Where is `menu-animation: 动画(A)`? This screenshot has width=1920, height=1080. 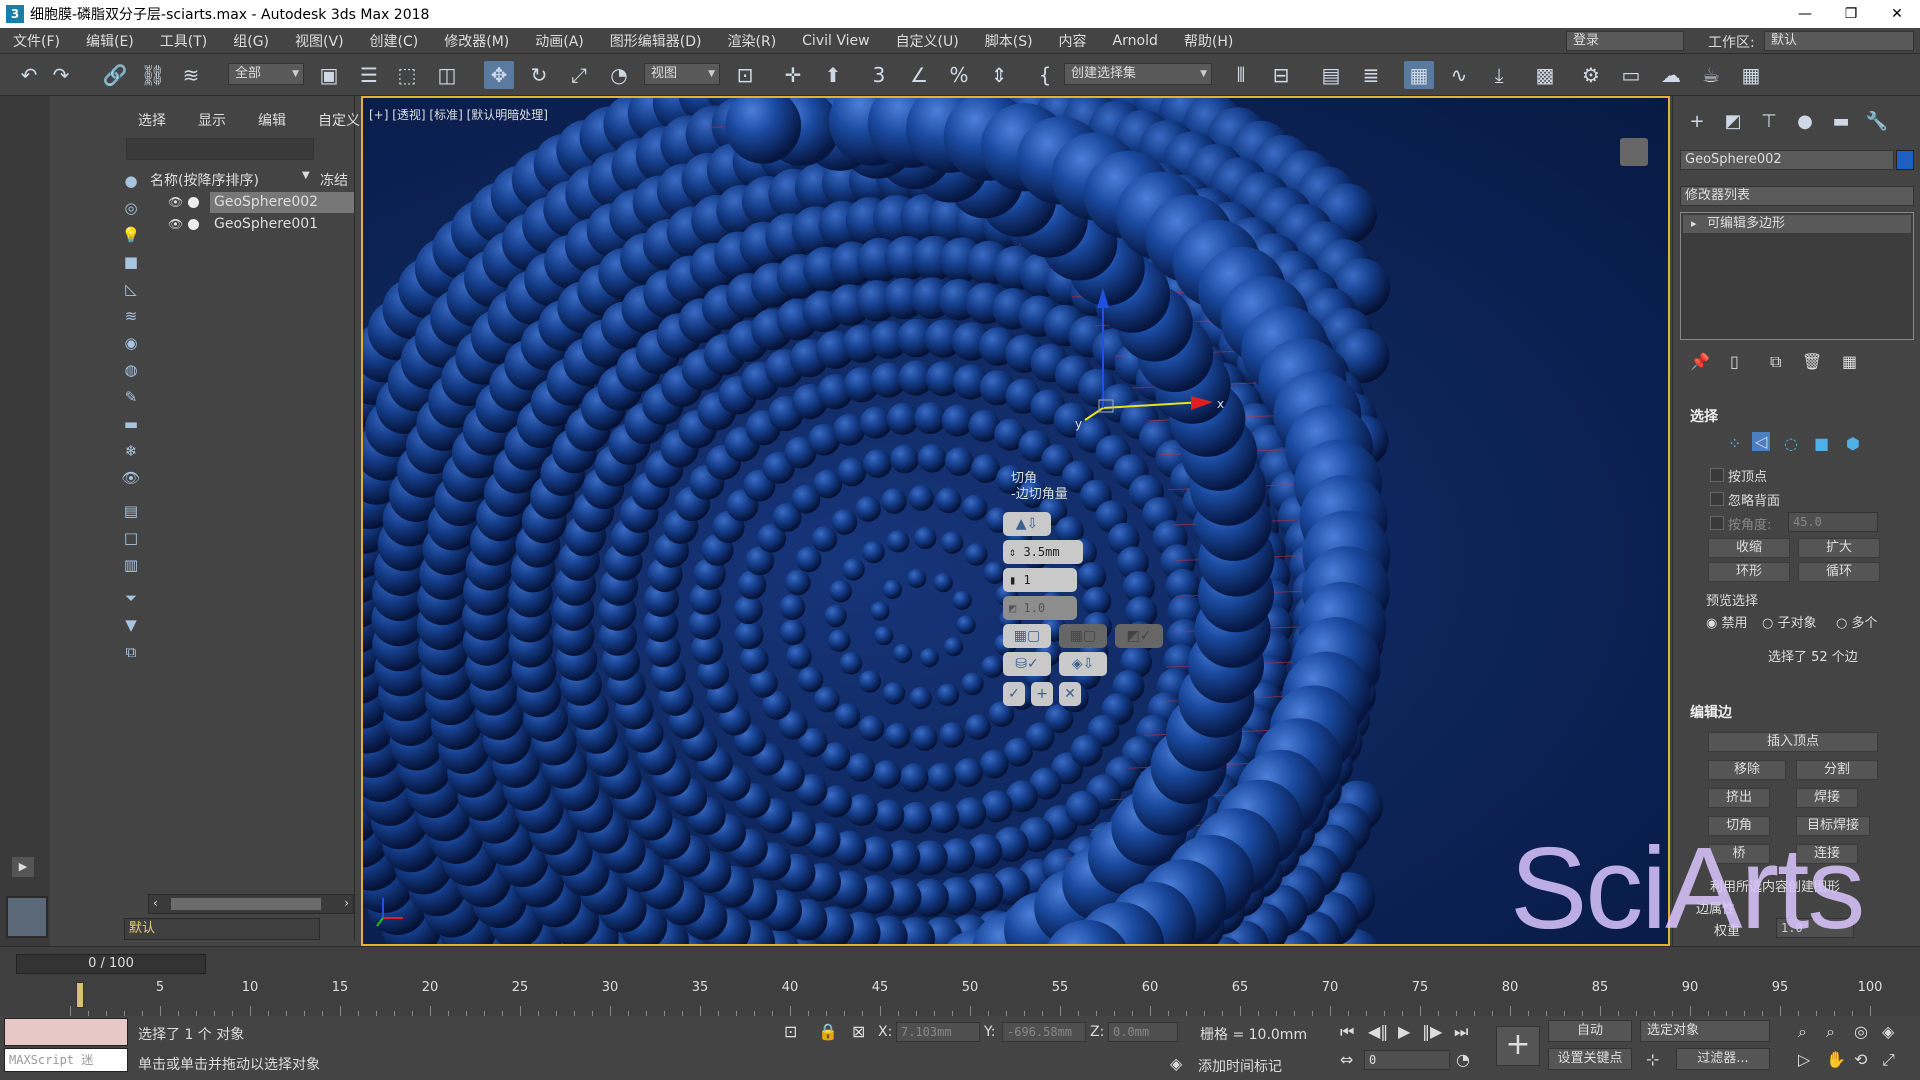
menu-animation: 动画(A) is located at coordinates (559, 41).